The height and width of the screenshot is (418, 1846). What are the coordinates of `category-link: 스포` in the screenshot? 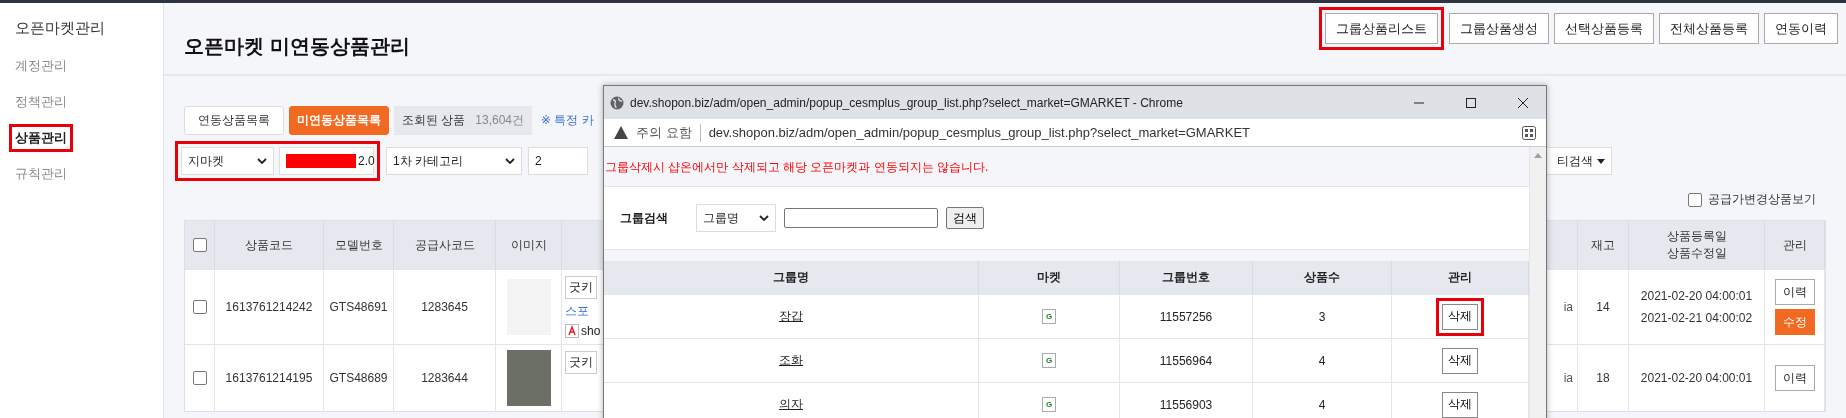 It's located at (583, 311).